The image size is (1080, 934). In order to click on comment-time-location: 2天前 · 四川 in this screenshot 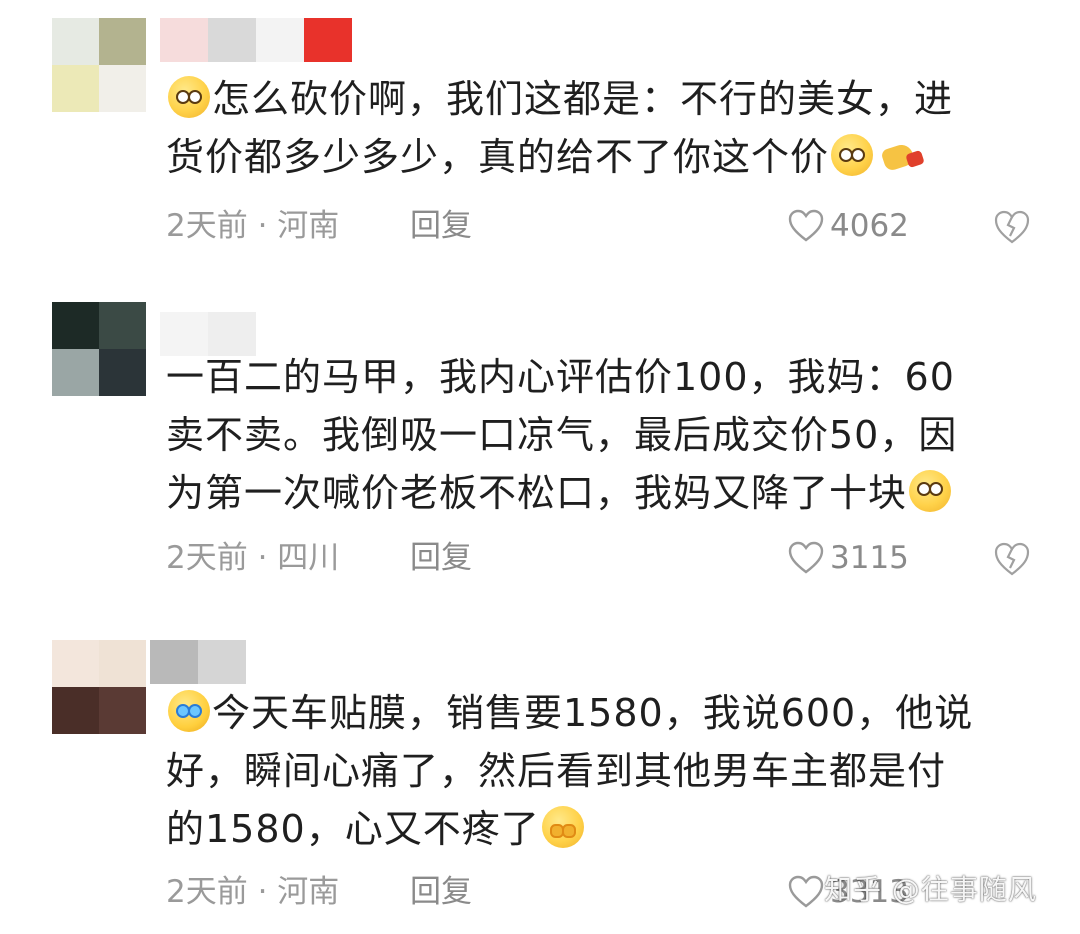, I will do `click(253, 558)`.